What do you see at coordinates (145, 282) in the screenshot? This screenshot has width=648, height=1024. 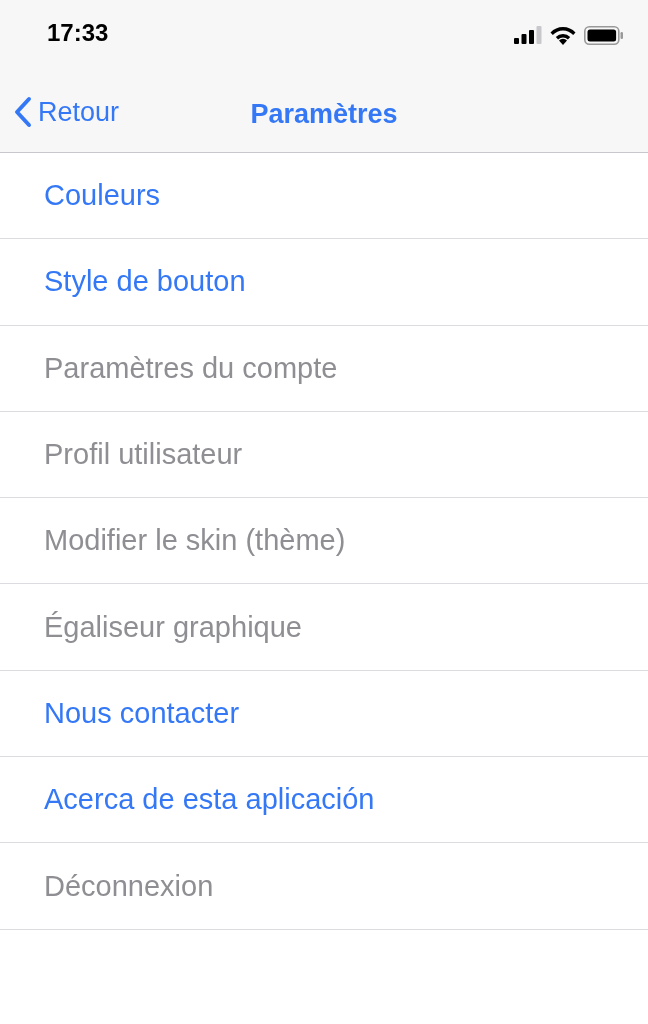 I see `menu-item: Style de bouton` at bounding box center [145, 282].